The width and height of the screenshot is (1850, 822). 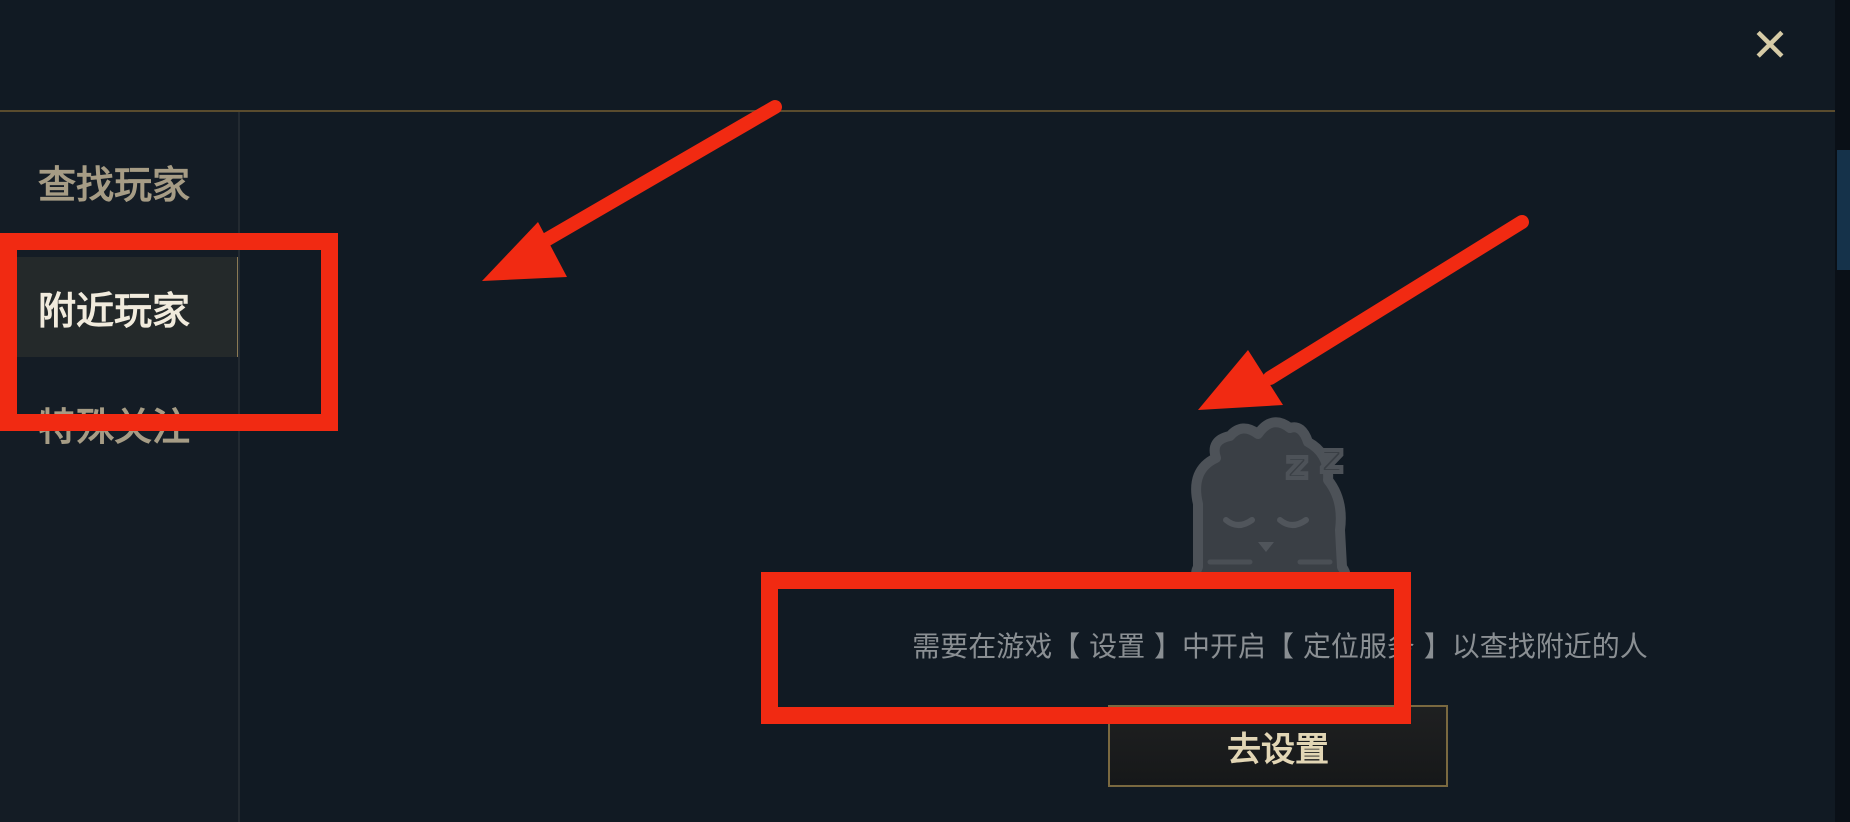 I want to click on title-bar, so click(x=925, y=55).